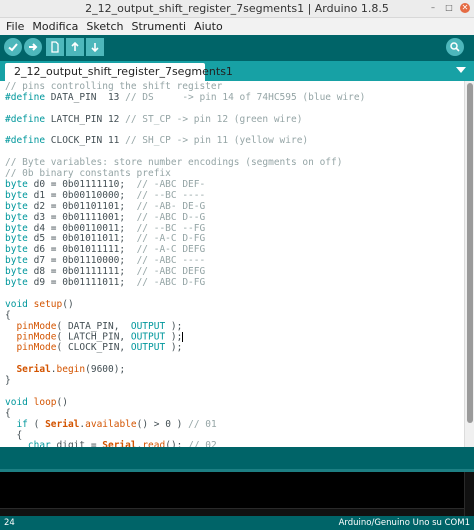 This screenshot has width=474, height=530. What do you see at coordinates (202, 443) in the screenshot?
I see `code-token: // 02` at bounding box center [202, 443].